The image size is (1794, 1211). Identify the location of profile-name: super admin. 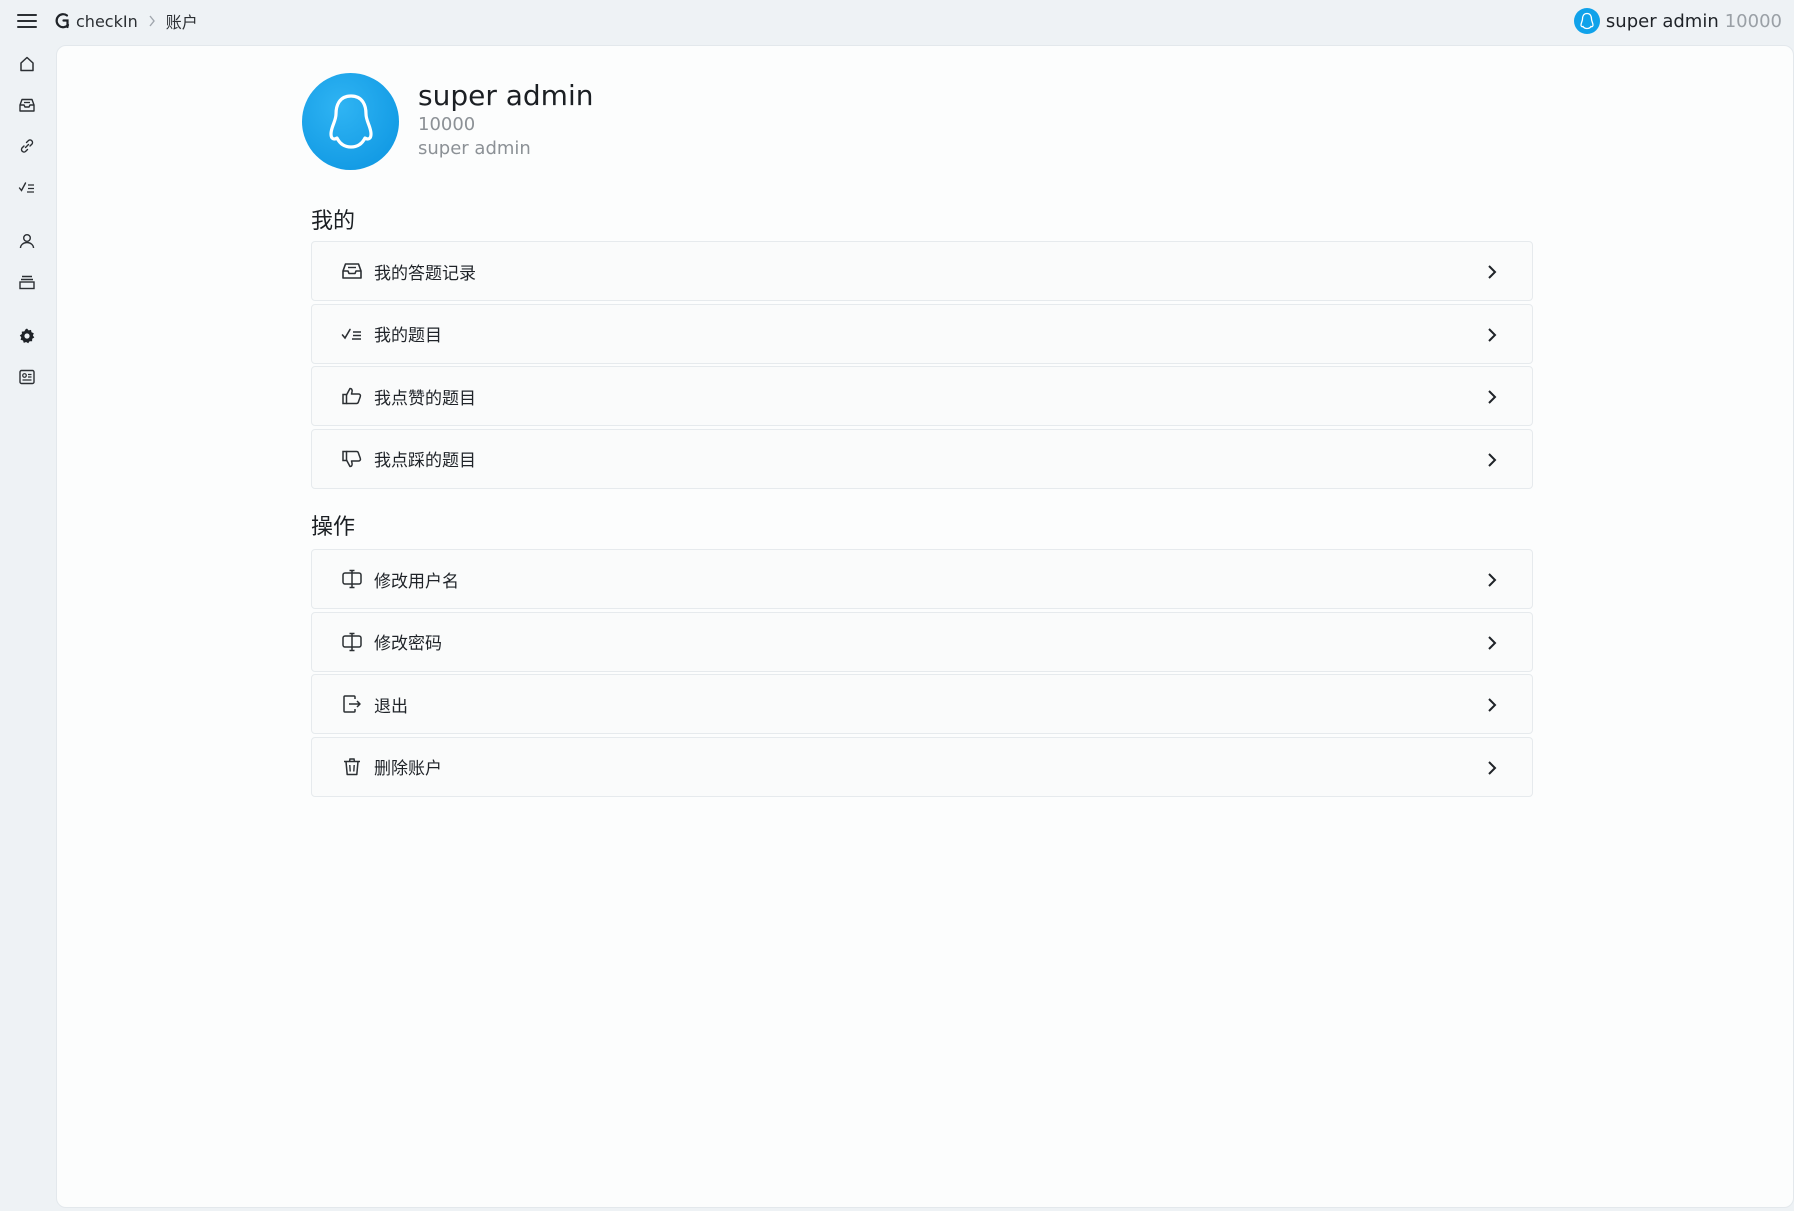
(506, 95).